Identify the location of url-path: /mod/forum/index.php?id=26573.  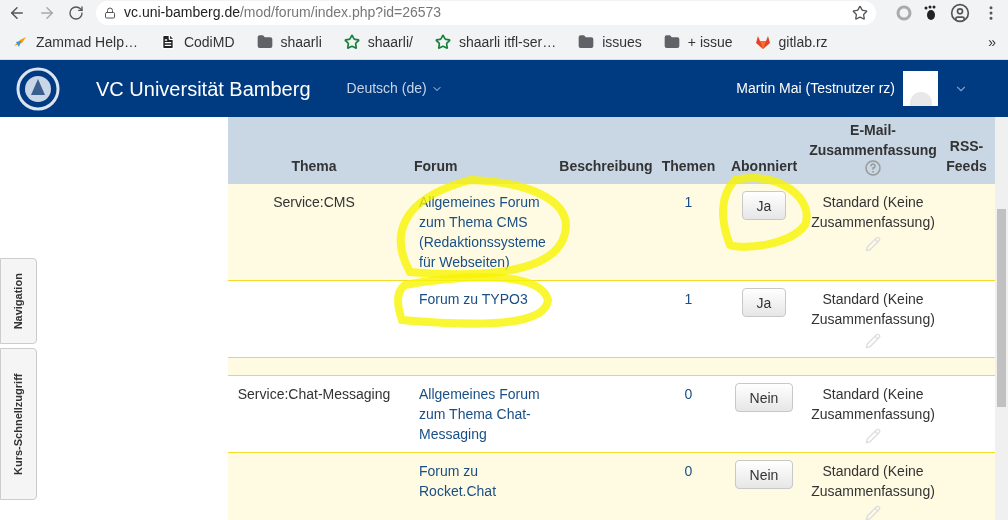
(340, 12).